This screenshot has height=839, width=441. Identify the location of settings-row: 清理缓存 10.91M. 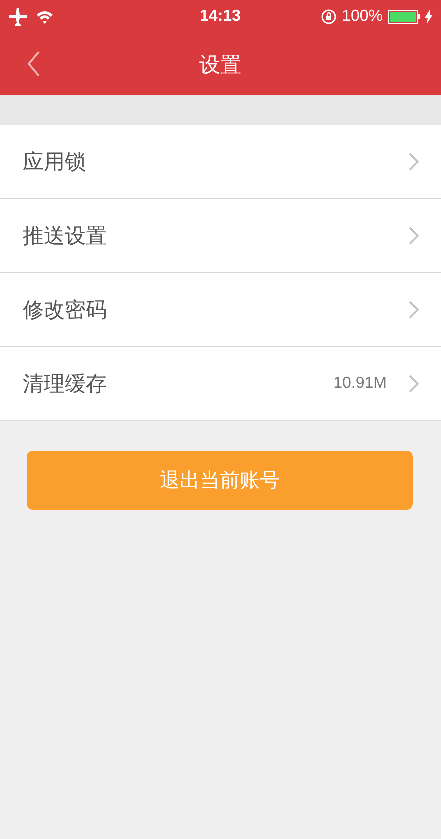
(220, 383).